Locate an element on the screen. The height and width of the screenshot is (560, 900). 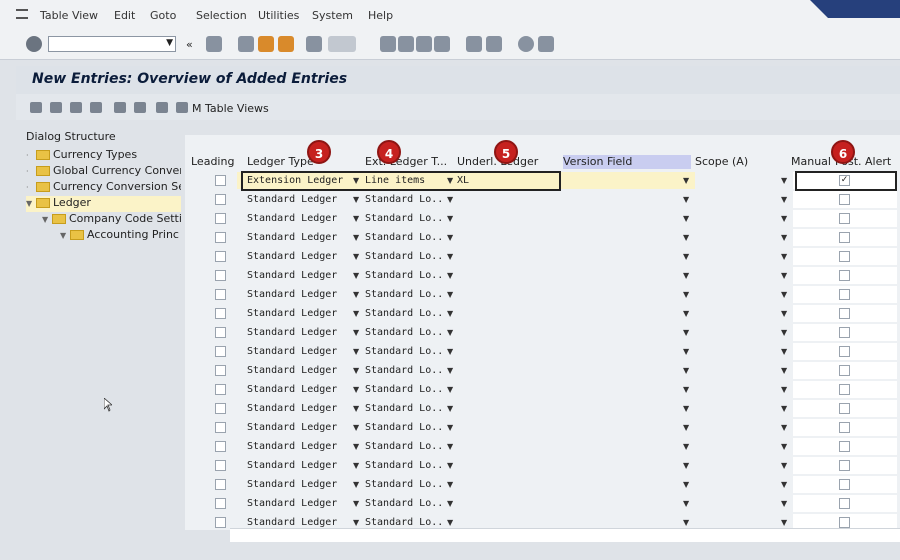
chevron-down-icon: ▼ is located at coordinates (169, 43).